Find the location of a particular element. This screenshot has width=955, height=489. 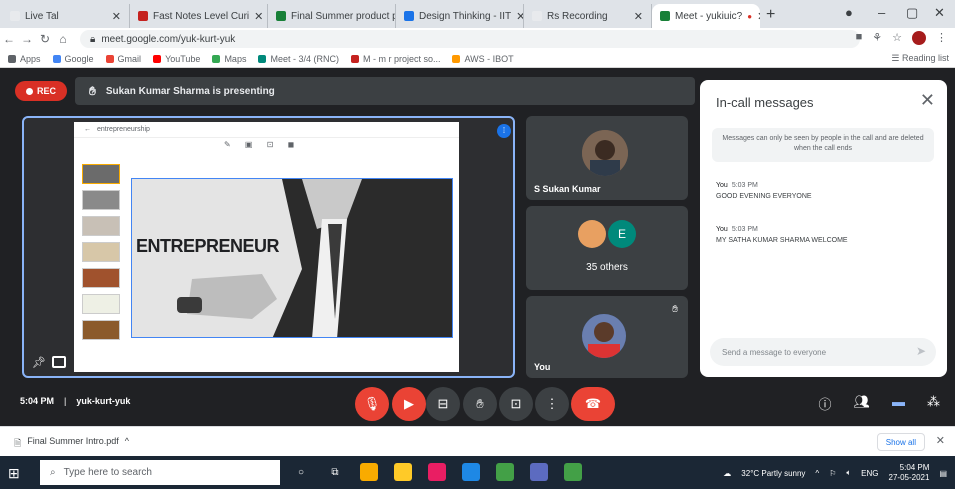

chat-input-placeholder: Send a message to everyone is located at coordinates (774, 352).